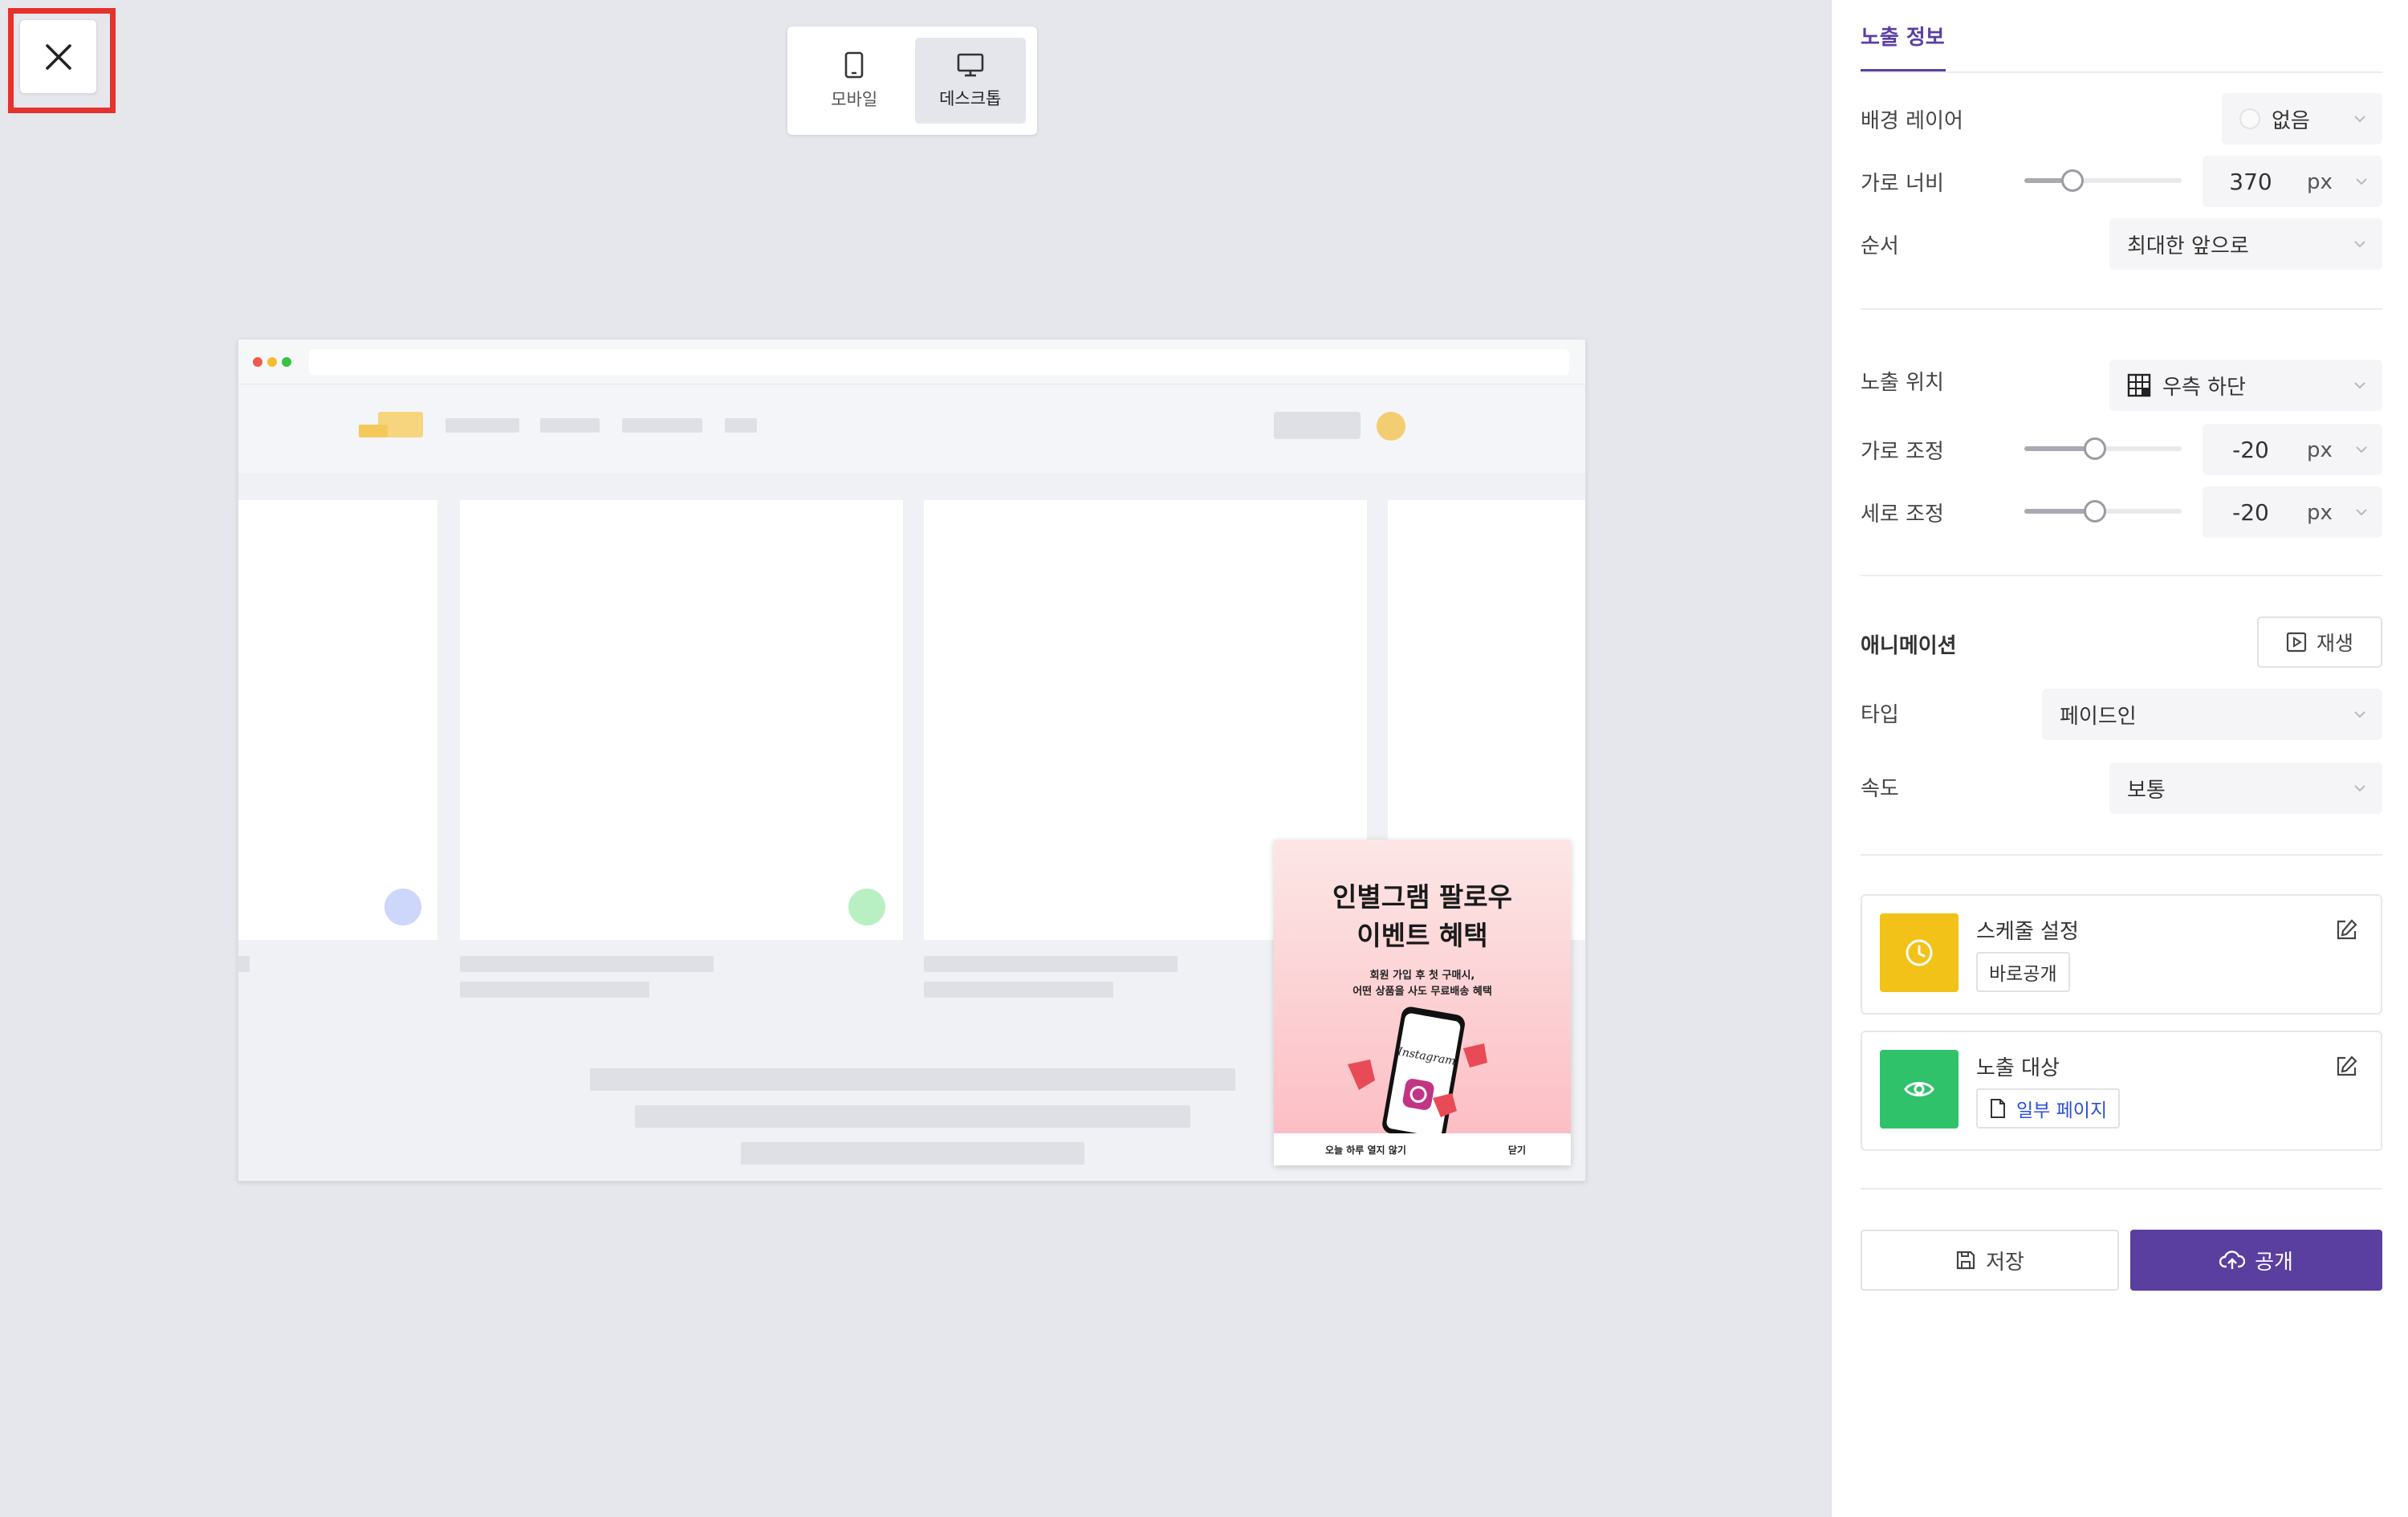 This screenshot has width=2408, height=1517. What do you see at coordinates (1903, 452) in the screenshot?
I see `offset-x-label: 가로 조정` at bounding box center [1903, 452].